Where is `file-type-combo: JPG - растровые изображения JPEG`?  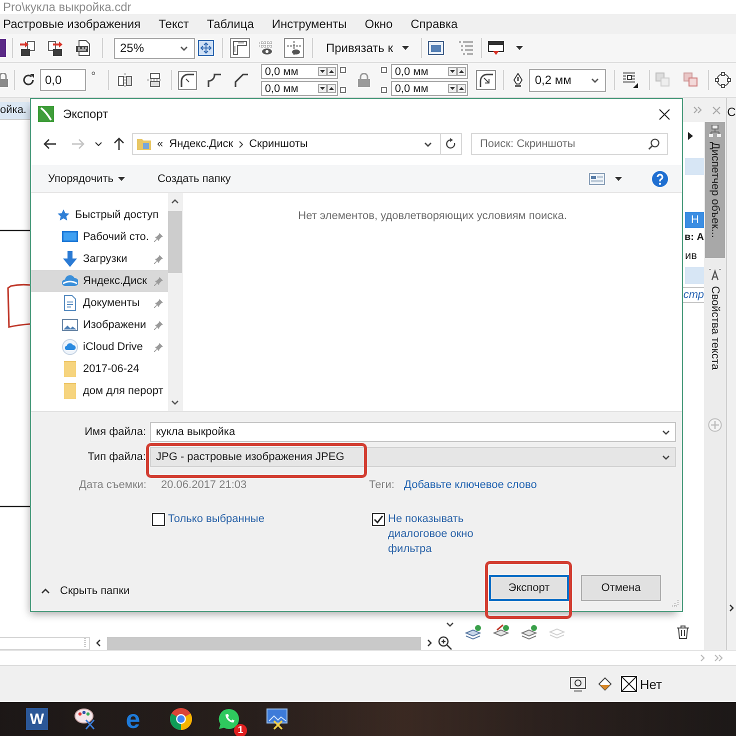
file-type-combo: JPG - растровые изображения JPEG is located at coordinates (413, 457).